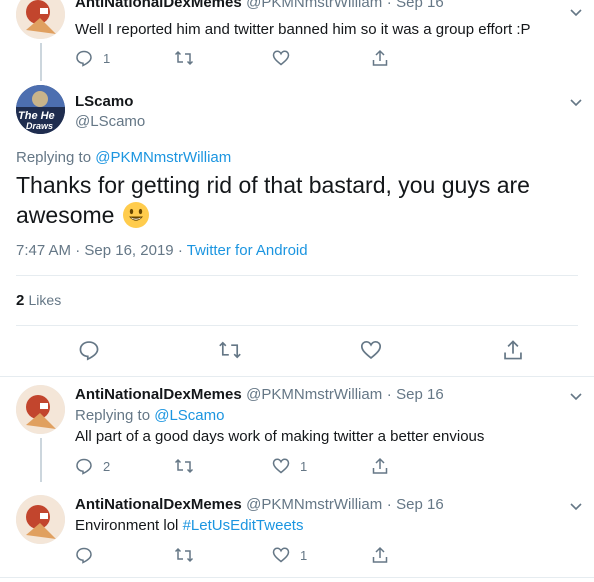  Describe the element at coordinates (20, 300) in the screenshot. I see `likes-count: 2` at that location.